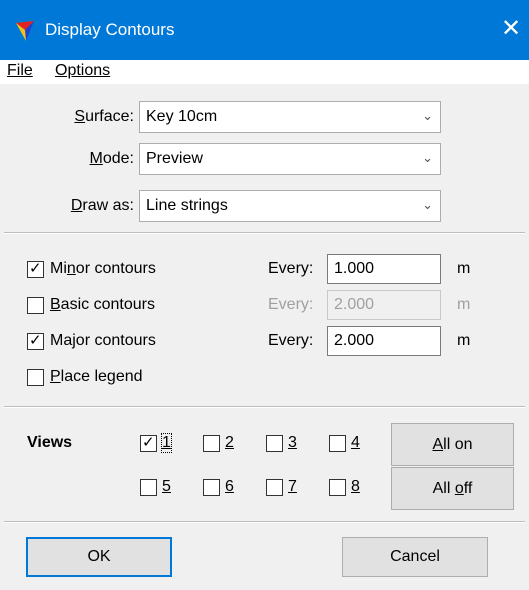 This screenshot has width=529, height=590. Describe the element at coordinates (291, 340) in the screenshot. I see `major-every-label: Every:` at that location.